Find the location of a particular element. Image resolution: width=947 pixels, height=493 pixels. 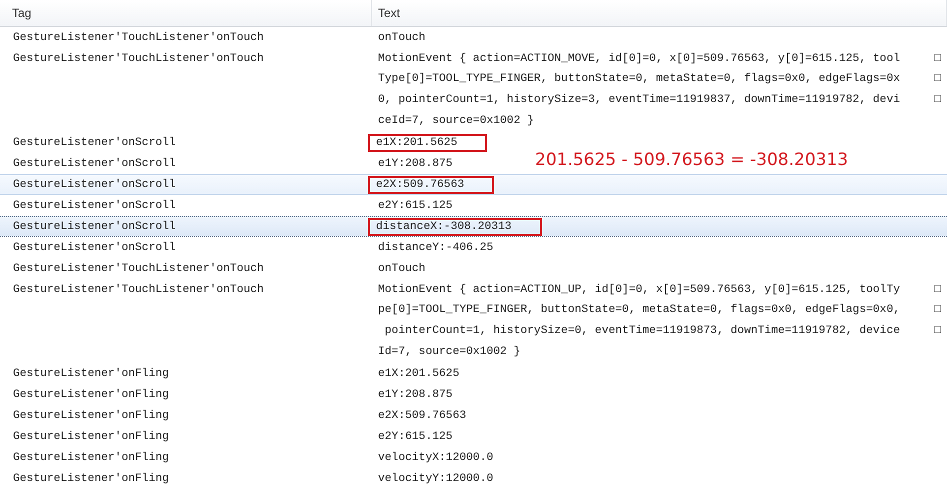

log-text: MotionEvent { action=ACTION_MOVE, id[0]=0, x[0]=509.76563, y[0]=615.125, tool is located at coordinates (639, 59).